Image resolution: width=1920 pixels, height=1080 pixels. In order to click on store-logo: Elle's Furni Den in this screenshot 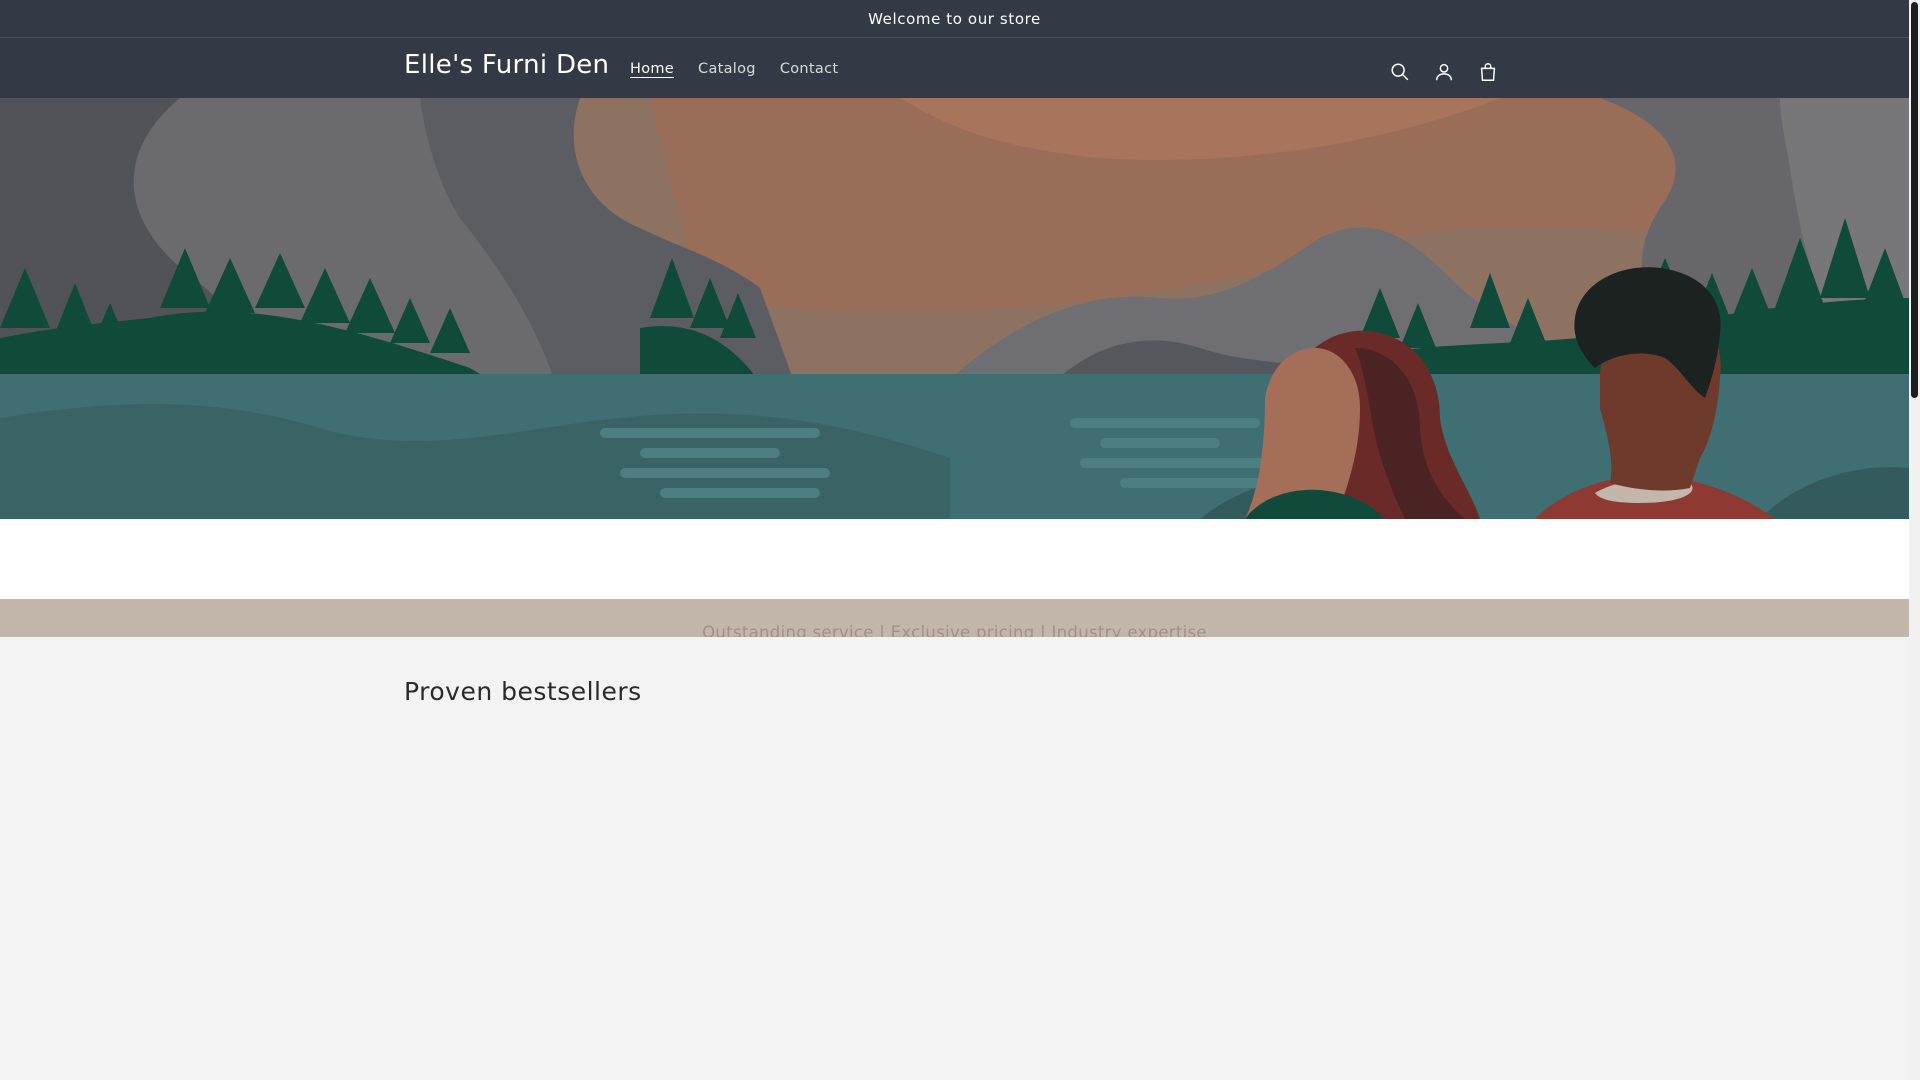, I will do `click(506, 65)`.